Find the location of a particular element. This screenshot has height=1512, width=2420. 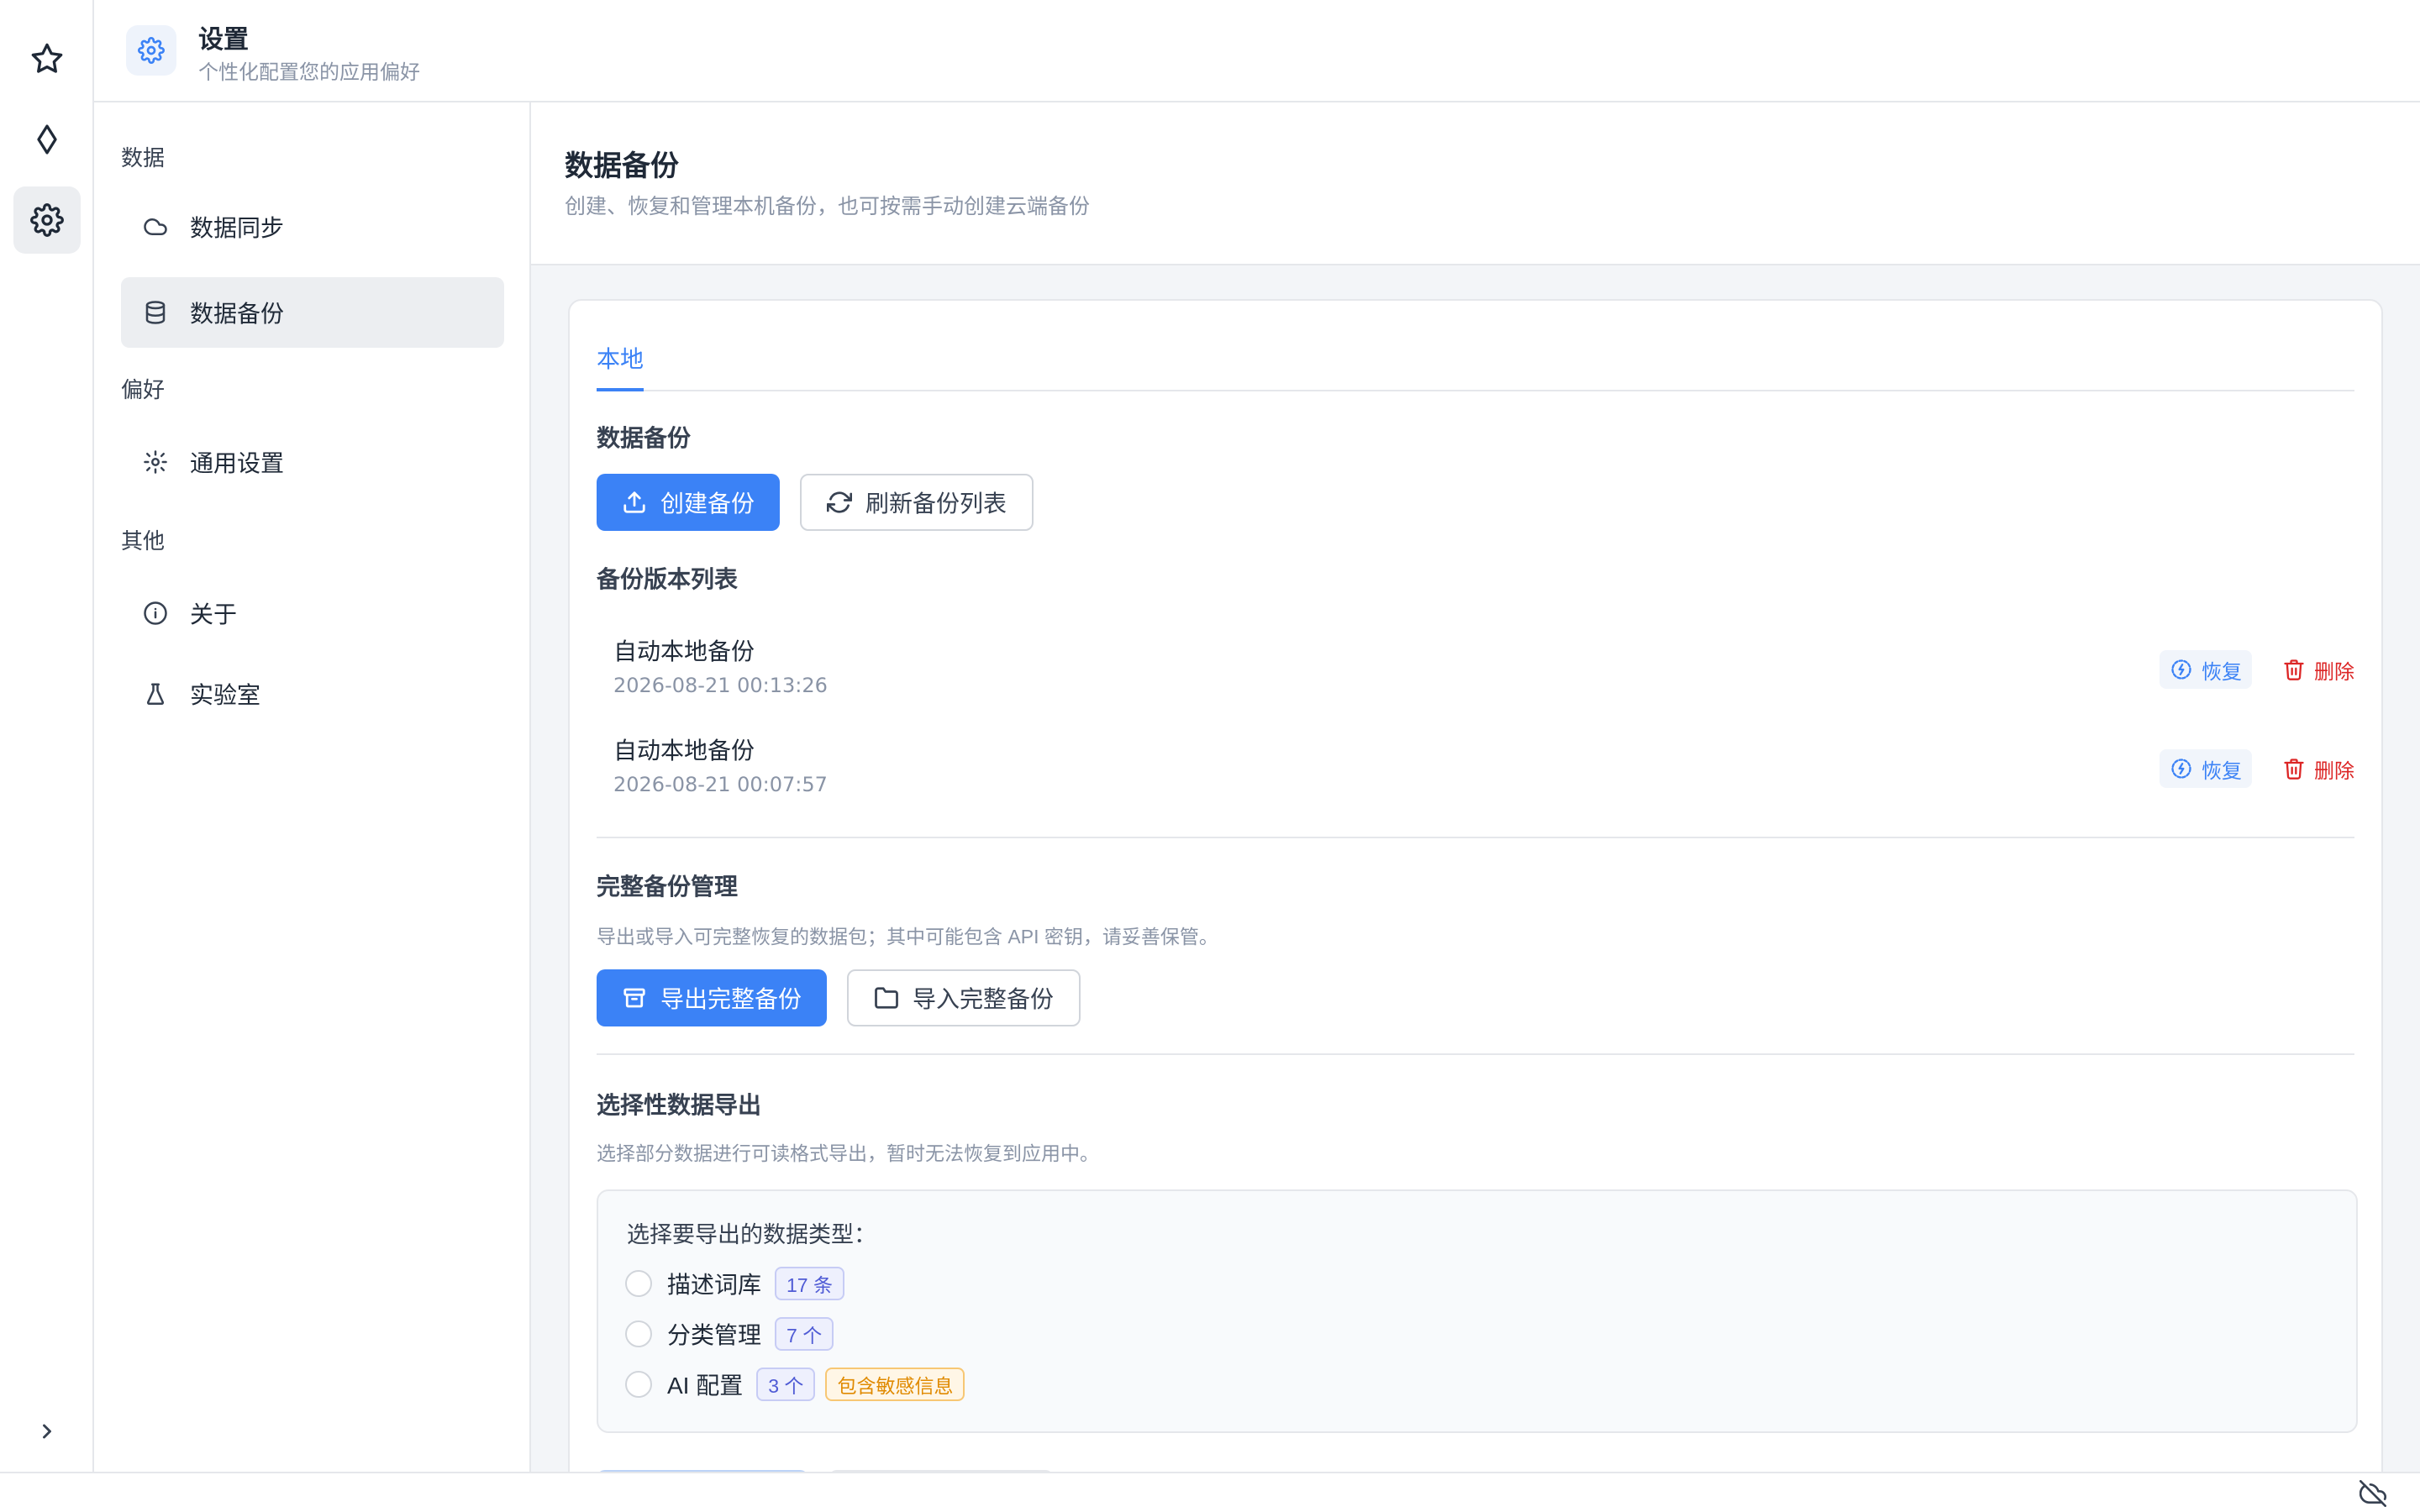

option-label: 分类管理 is located at coordinates (714, 1335).